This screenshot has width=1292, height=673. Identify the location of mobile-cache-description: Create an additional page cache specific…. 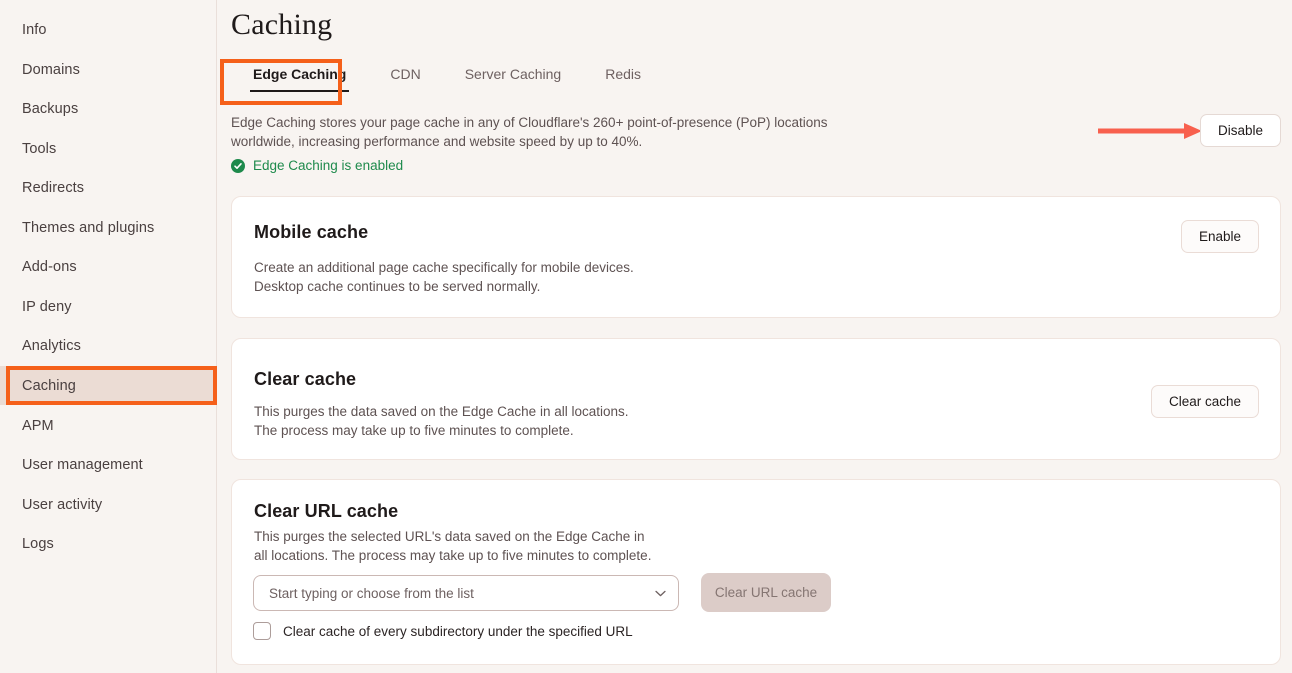
(444, 277).